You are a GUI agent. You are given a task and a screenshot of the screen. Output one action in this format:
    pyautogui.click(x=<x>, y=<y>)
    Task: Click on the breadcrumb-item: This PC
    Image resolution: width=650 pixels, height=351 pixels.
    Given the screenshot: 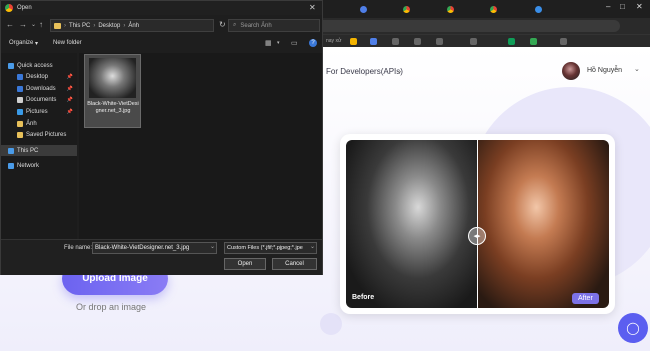 What is the action you would take?
    pyautogui.click(x=79, y=26)
    